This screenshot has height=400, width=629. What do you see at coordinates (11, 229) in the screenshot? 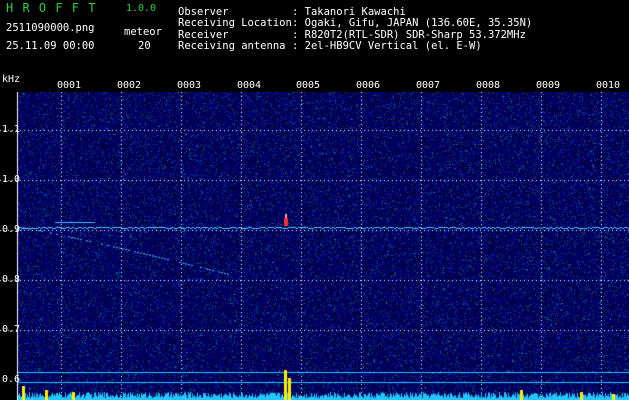
I see `y-tick: 0.9` at bounding box center [11, 229].